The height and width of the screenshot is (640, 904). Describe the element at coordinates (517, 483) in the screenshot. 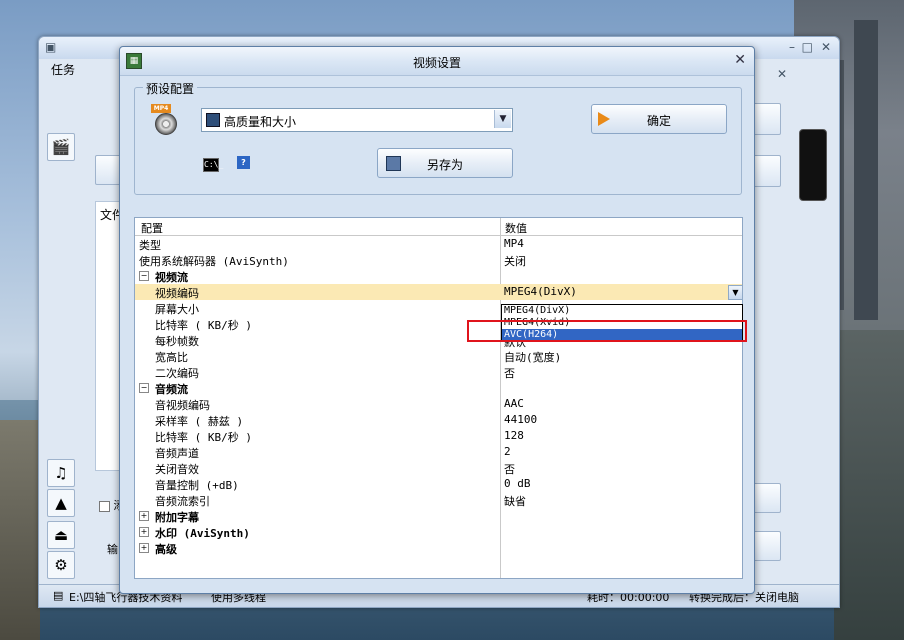

I see `row-value: 0 dB` at that location.